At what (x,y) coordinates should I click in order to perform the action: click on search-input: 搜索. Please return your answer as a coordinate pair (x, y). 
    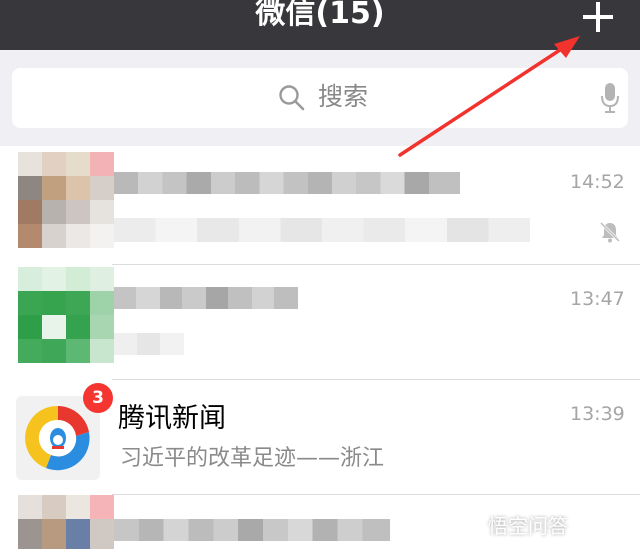
    Looking at the image, I should click on (320, 98).